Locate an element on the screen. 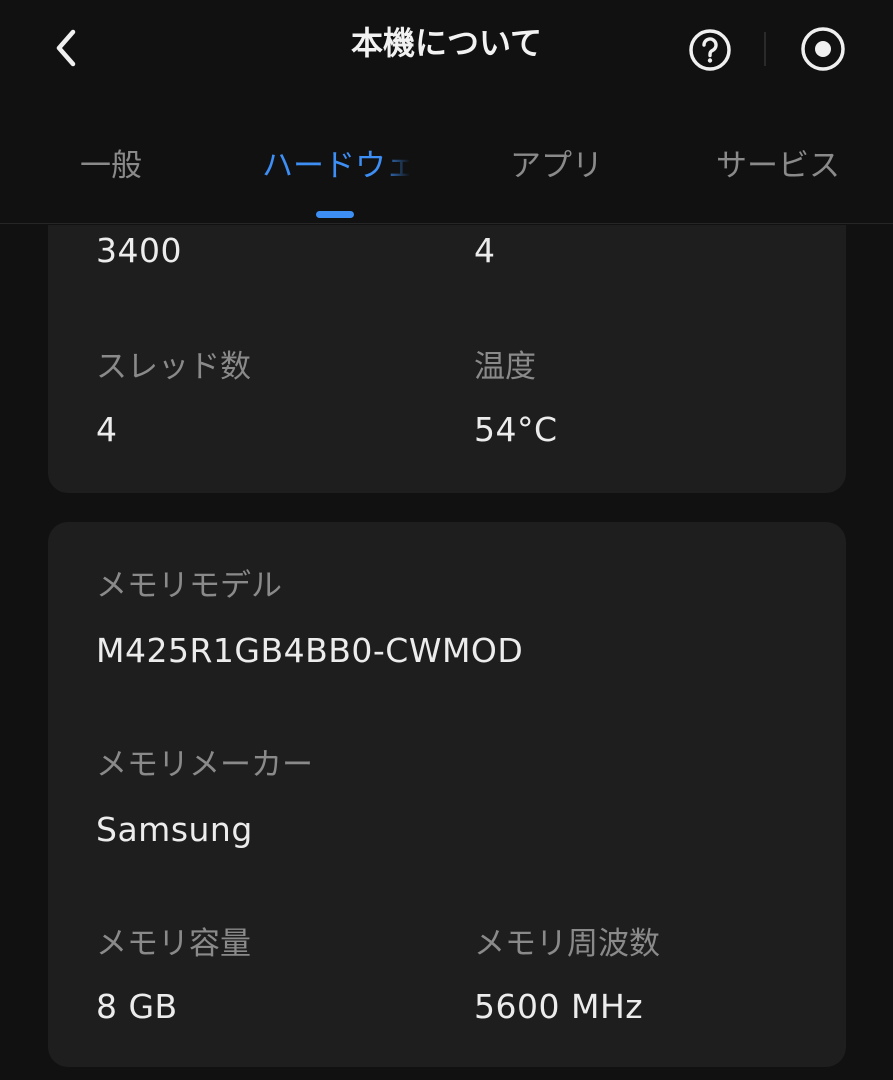 The height and width of the screenshot is (1080, 893). record-circle-icon is located at coordinates (823, 49).